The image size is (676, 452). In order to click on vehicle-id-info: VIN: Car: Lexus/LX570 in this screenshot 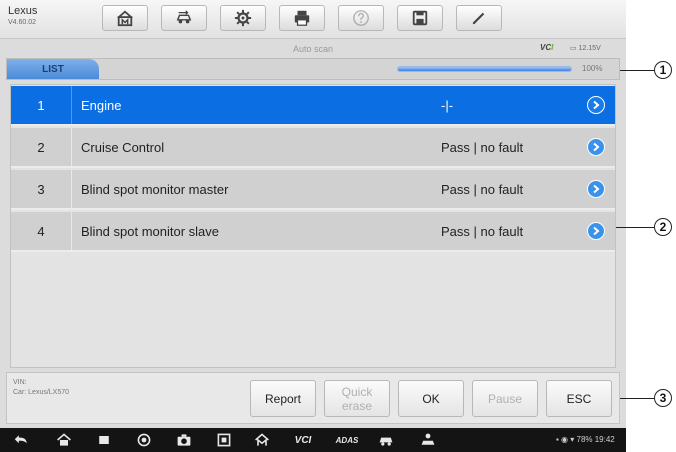, I will do `click(41, 388)`.